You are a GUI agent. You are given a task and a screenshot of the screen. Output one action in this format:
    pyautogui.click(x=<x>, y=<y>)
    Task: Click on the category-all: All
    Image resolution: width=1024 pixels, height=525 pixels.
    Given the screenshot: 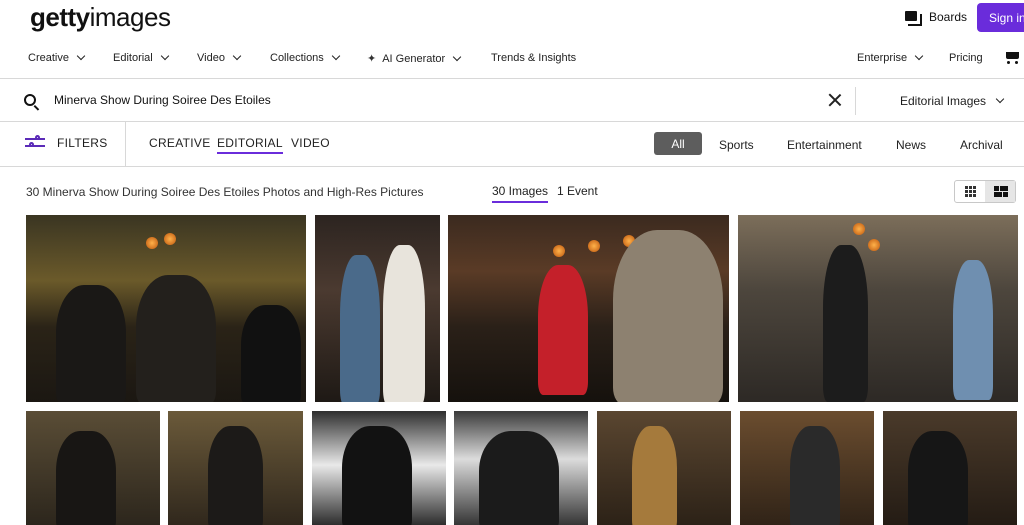 What is the action you would take?
    pyautogui.click(x=678, y=143)
    